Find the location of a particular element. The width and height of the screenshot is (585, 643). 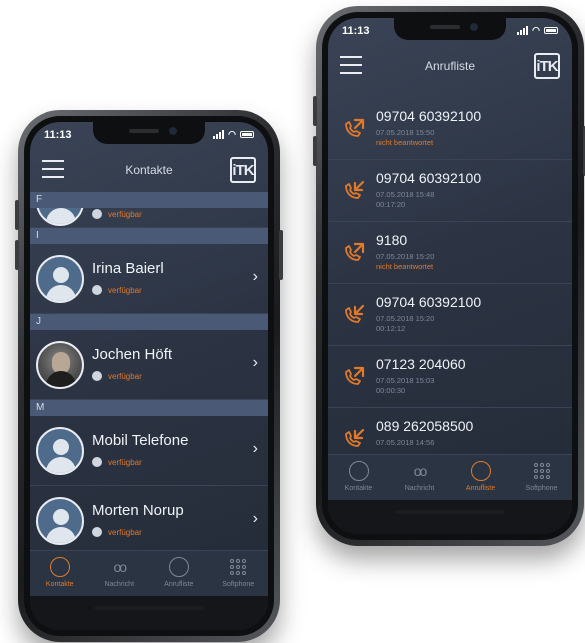

call-date: 07.05.2018 15:50 is located at coordinates (405, 132).